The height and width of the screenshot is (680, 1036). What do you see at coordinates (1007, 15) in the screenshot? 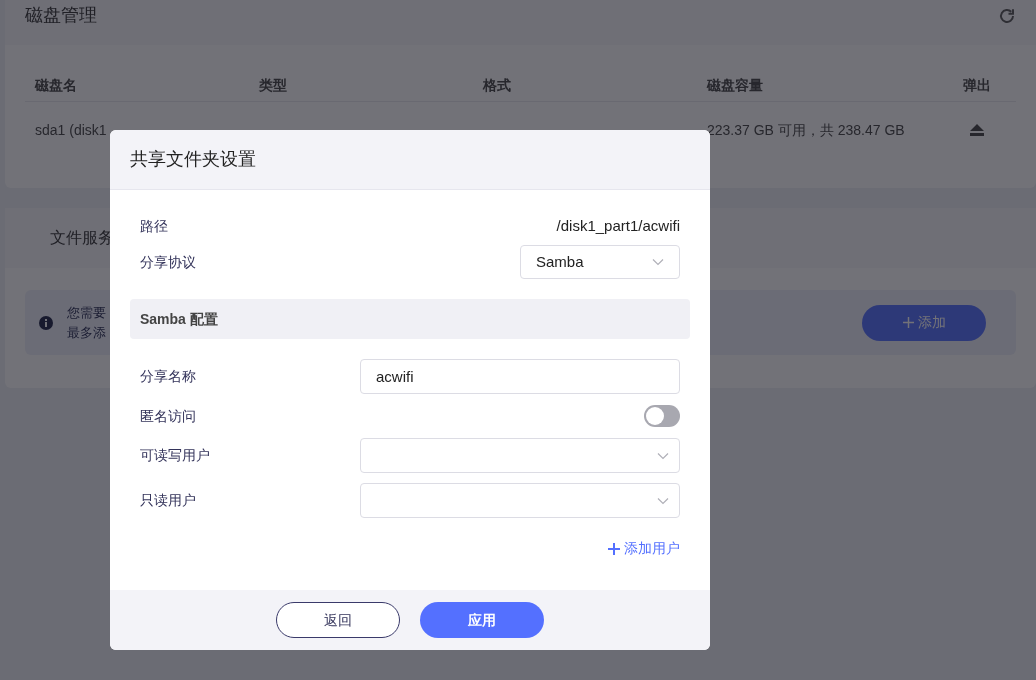
I see `refresh-icon` at bounding box center [1007, 15].